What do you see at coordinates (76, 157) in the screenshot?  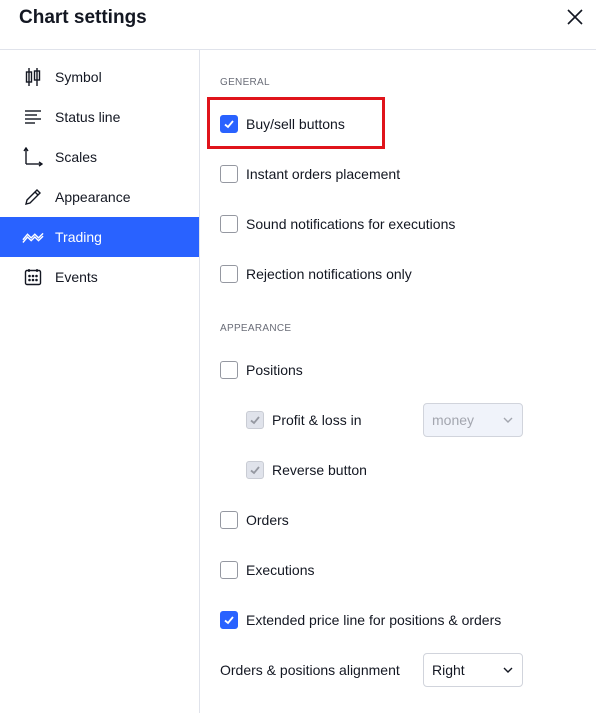 I see `sidebar-item-label: Scales` at bounding box center [76, 157].